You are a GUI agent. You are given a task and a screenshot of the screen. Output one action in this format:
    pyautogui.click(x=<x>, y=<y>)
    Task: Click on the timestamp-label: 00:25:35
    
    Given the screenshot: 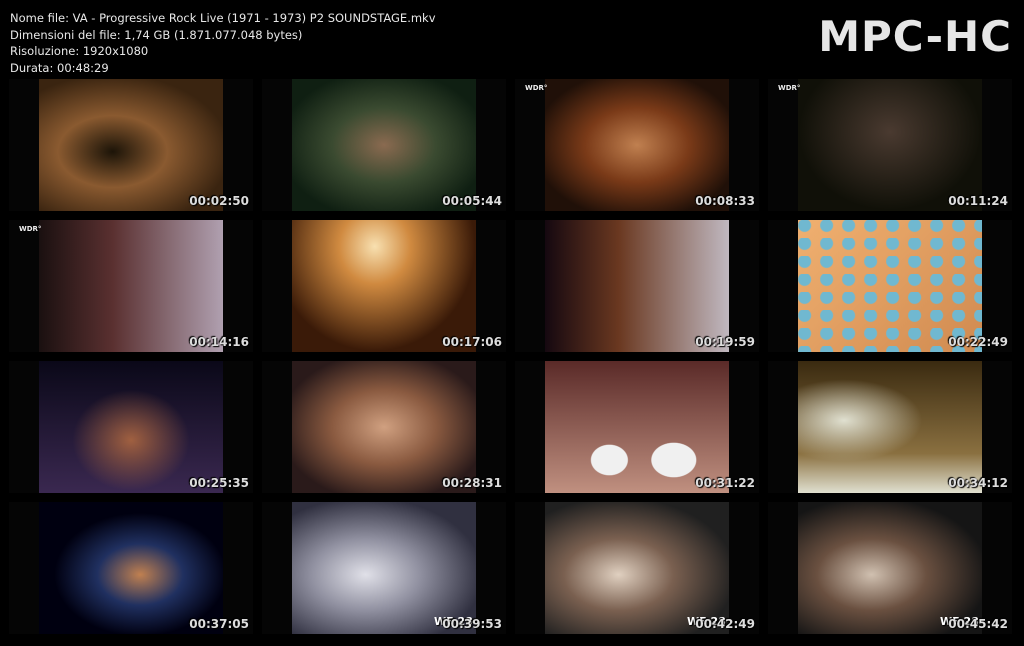 What is the action you would take?
    pyautogui.click(x=219, y=483)
    